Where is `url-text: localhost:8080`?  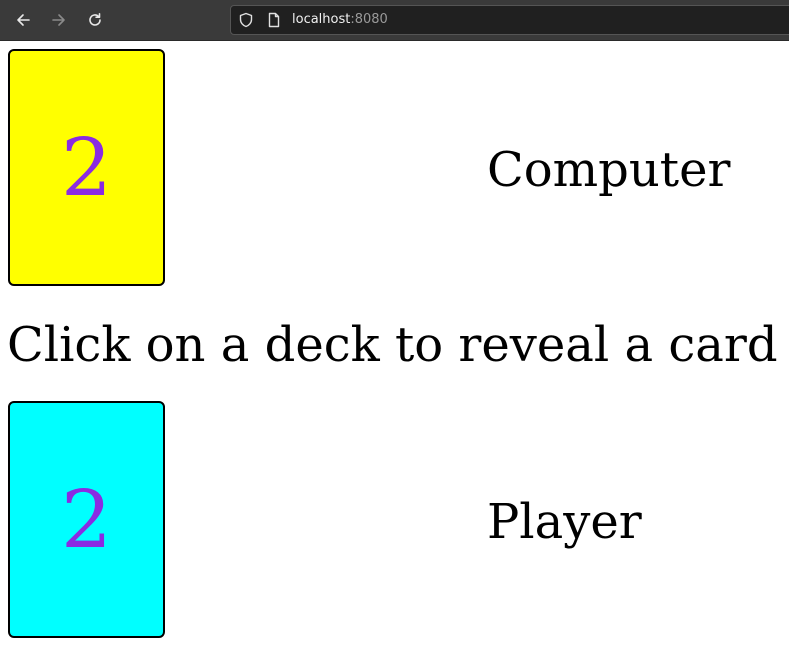
url-text: localhost:8080 is located at coordinates (340, 20).